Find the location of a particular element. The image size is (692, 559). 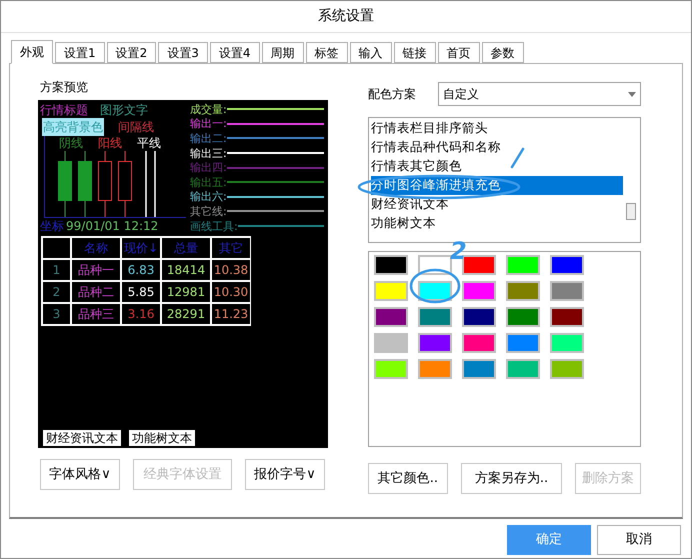

column-header: 现价↓ is located at coordinates (141, 248).